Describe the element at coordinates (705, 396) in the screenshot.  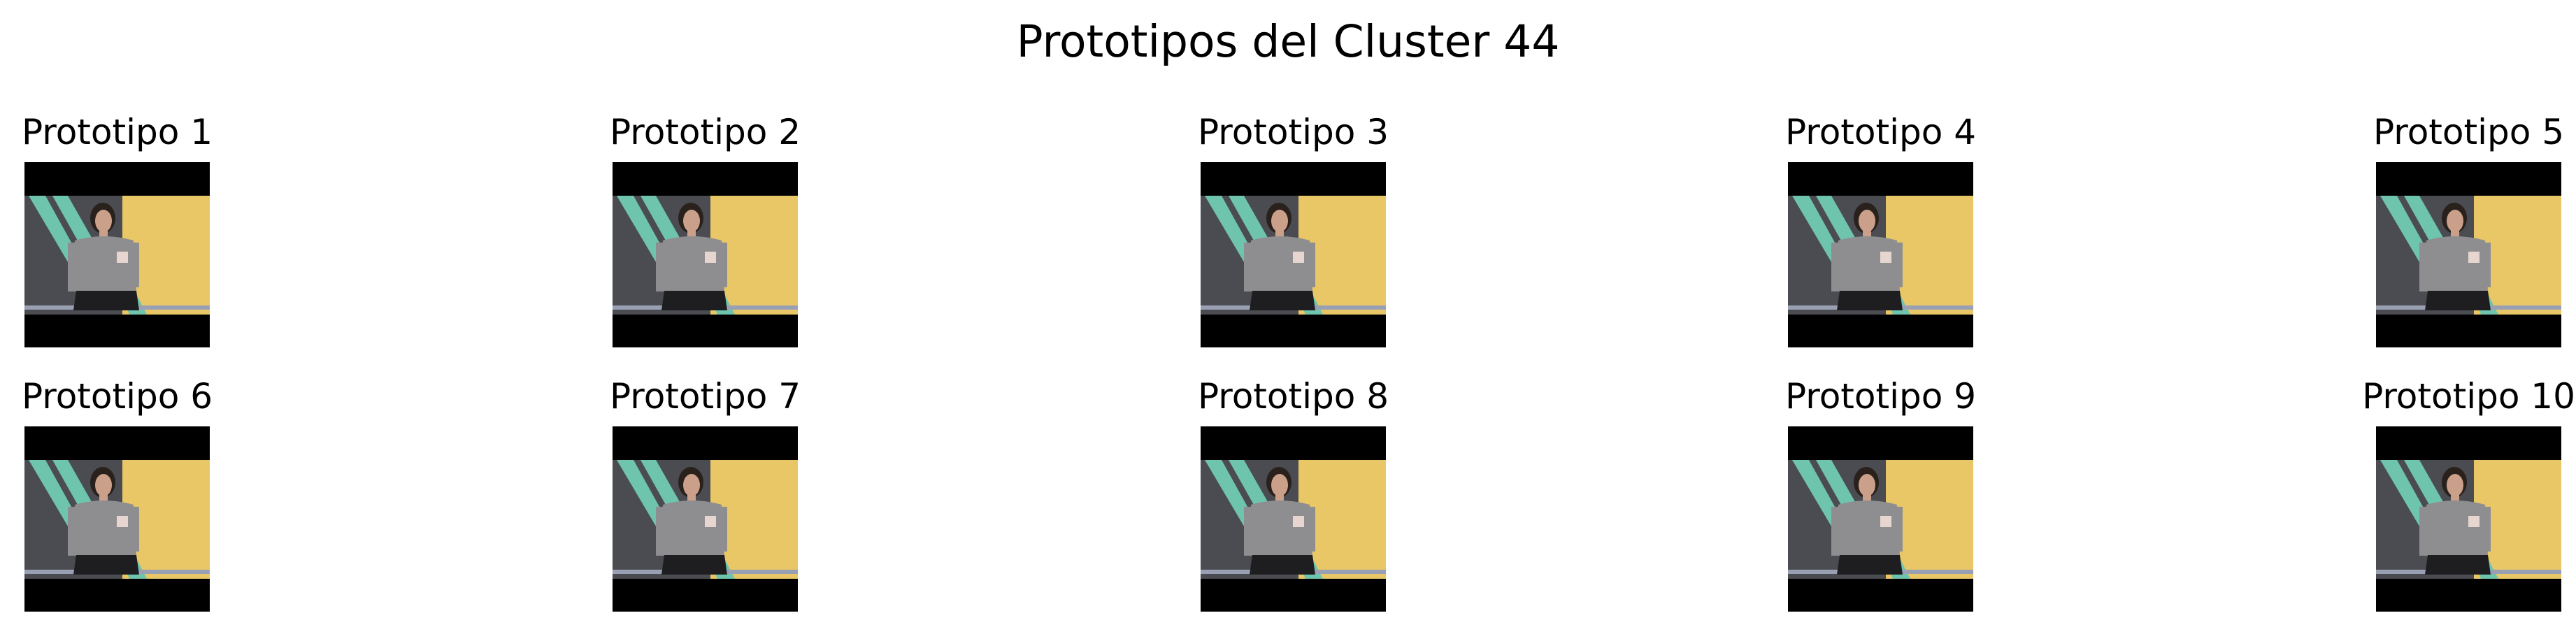
I see `prototype-label: Prototipo 7` at that location.